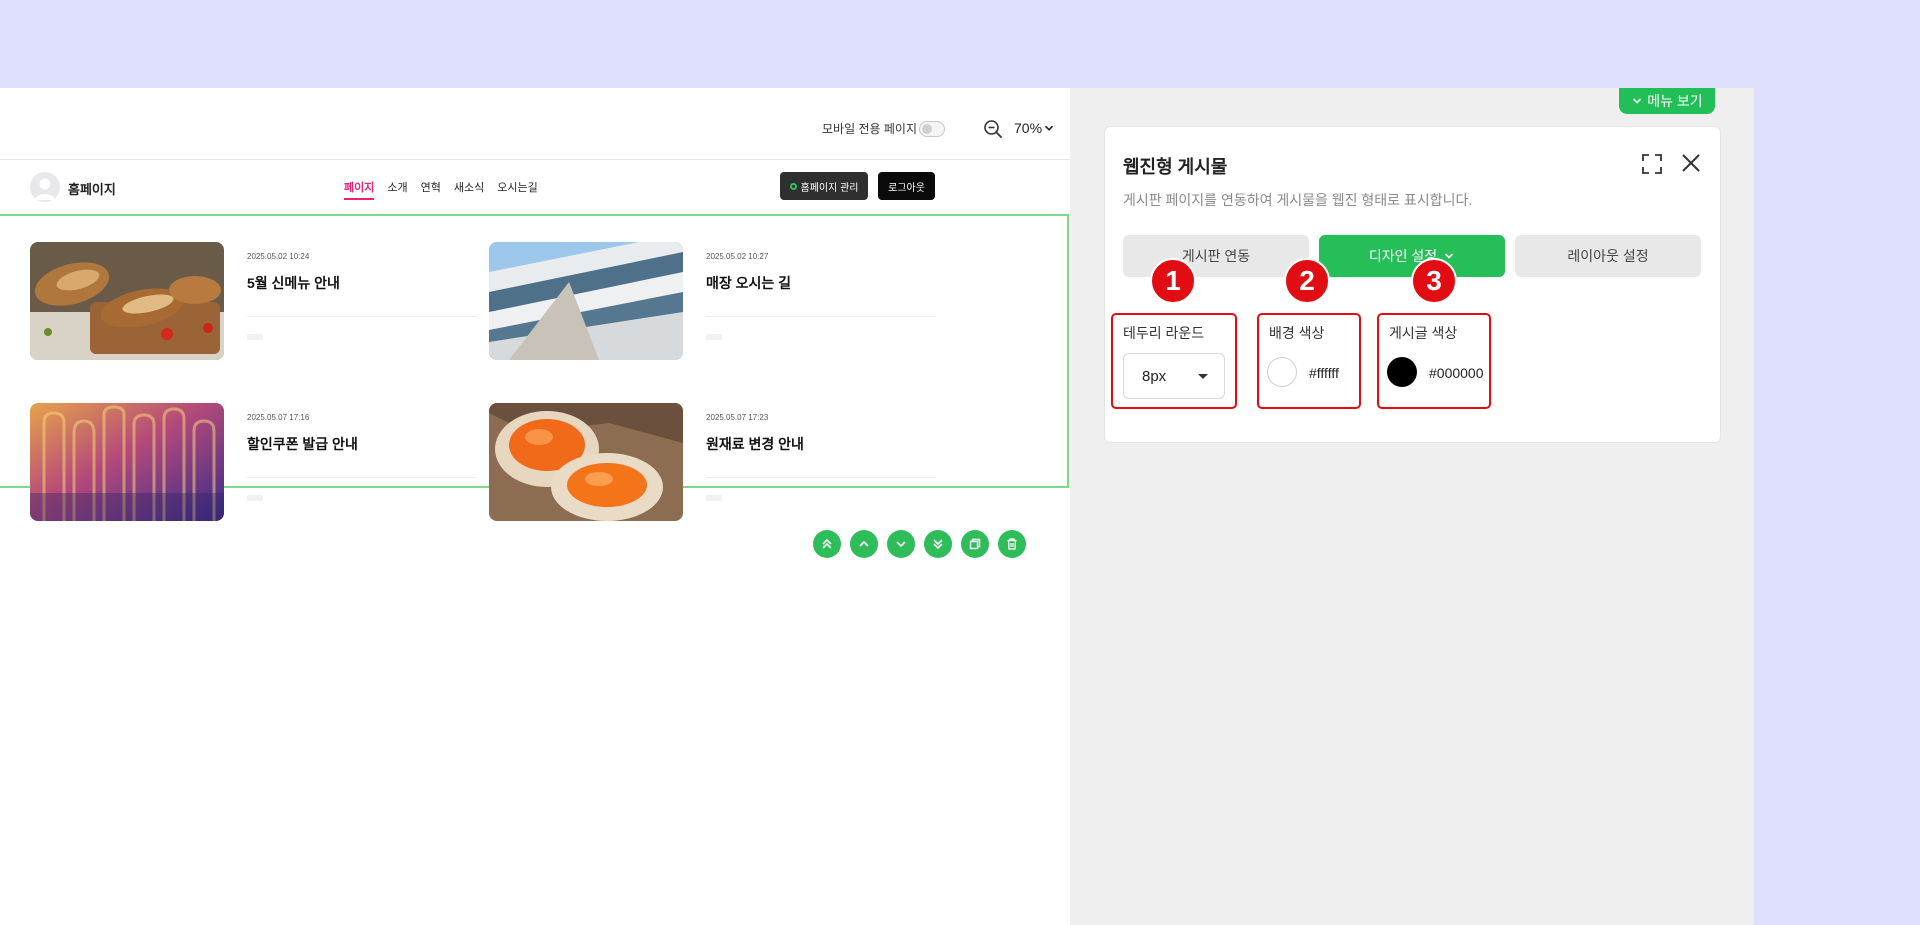 The width and height of the screenshot is (1920, 925). Describe the element at coordinates (927, 129) in the screenshot. I see `toggle-knob` at that location.